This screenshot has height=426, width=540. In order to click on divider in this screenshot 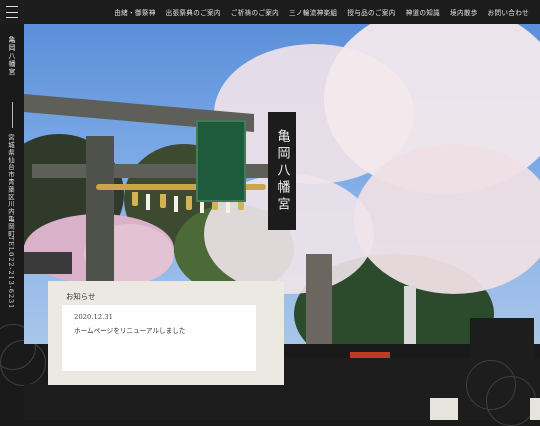, I will do `click(12, 115)`.